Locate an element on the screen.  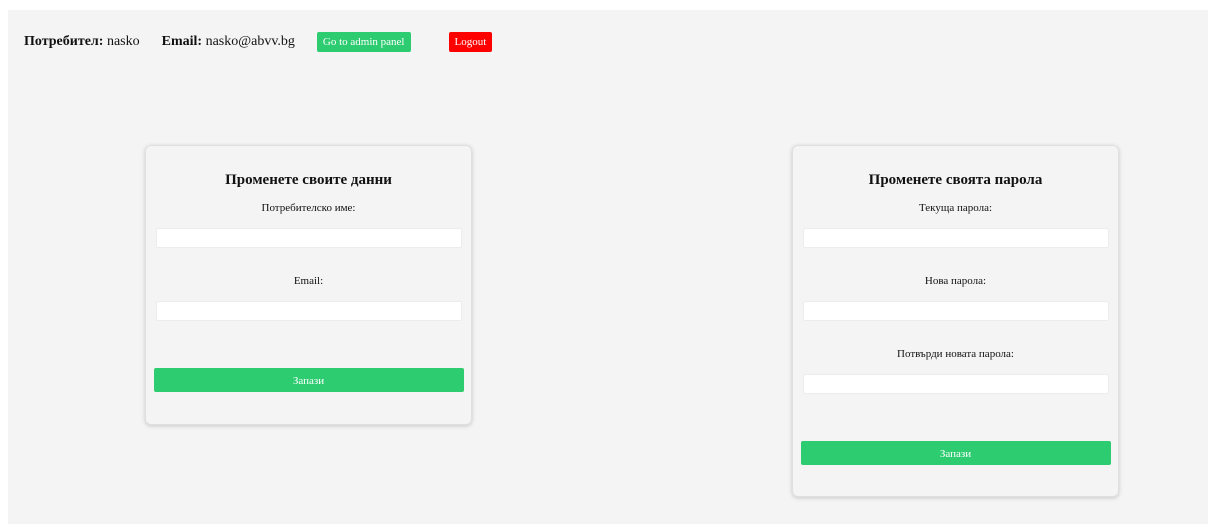
admin-panel-button: Go to admin panel is located at coordinates (363, 42).